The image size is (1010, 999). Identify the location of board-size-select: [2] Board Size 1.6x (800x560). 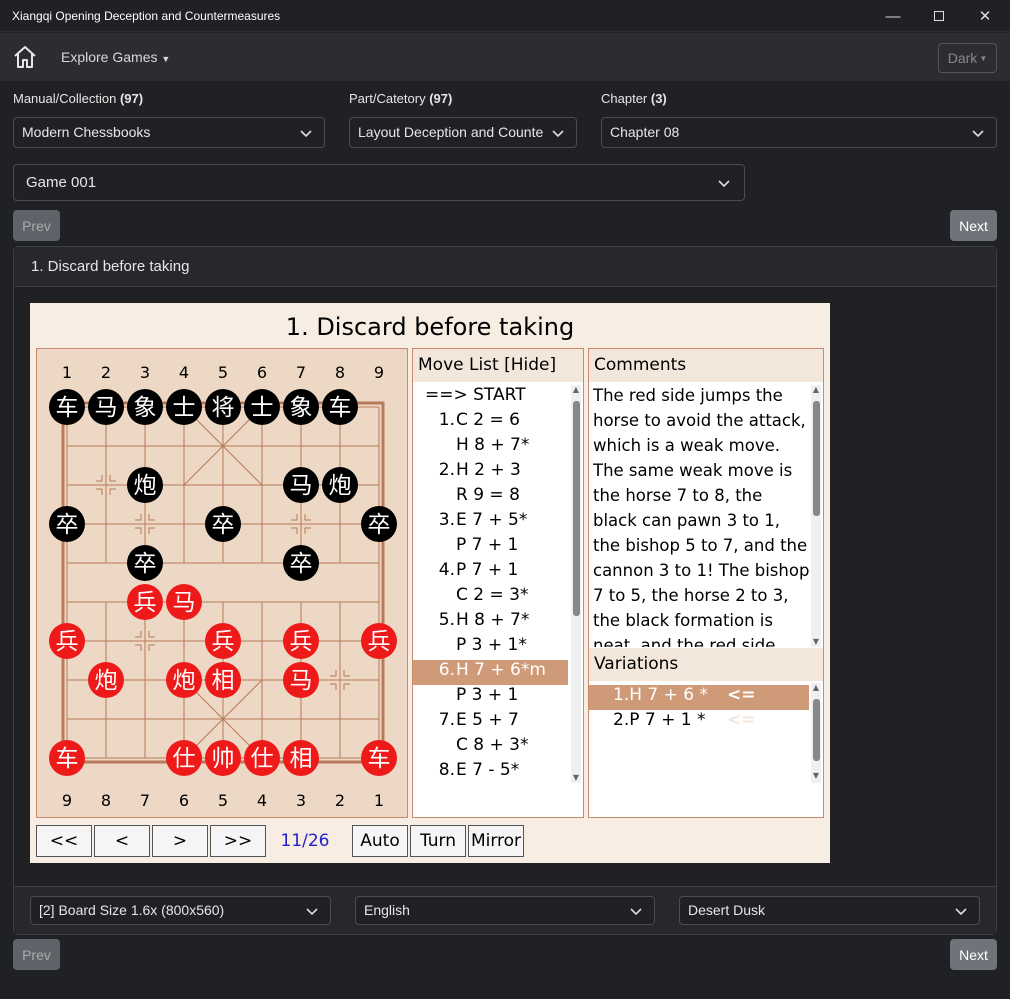
(180, 910).